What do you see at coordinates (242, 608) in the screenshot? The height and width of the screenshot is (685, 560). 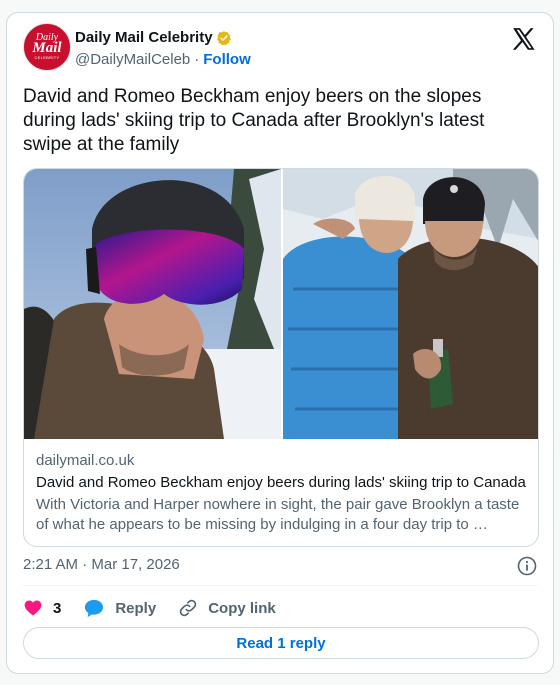 I see `copy-link-label: Copy link` at bounding box center [242, 608].